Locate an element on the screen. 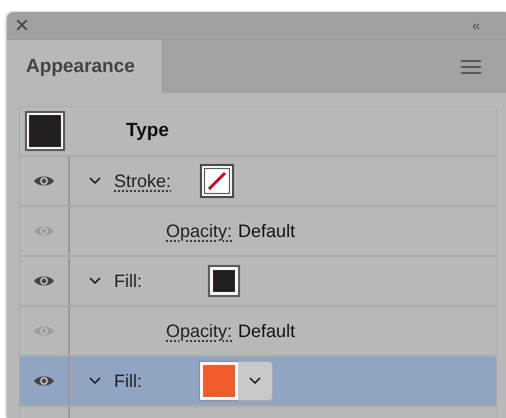  stroke-link: Stroke: is located at coordinates (157, 181).